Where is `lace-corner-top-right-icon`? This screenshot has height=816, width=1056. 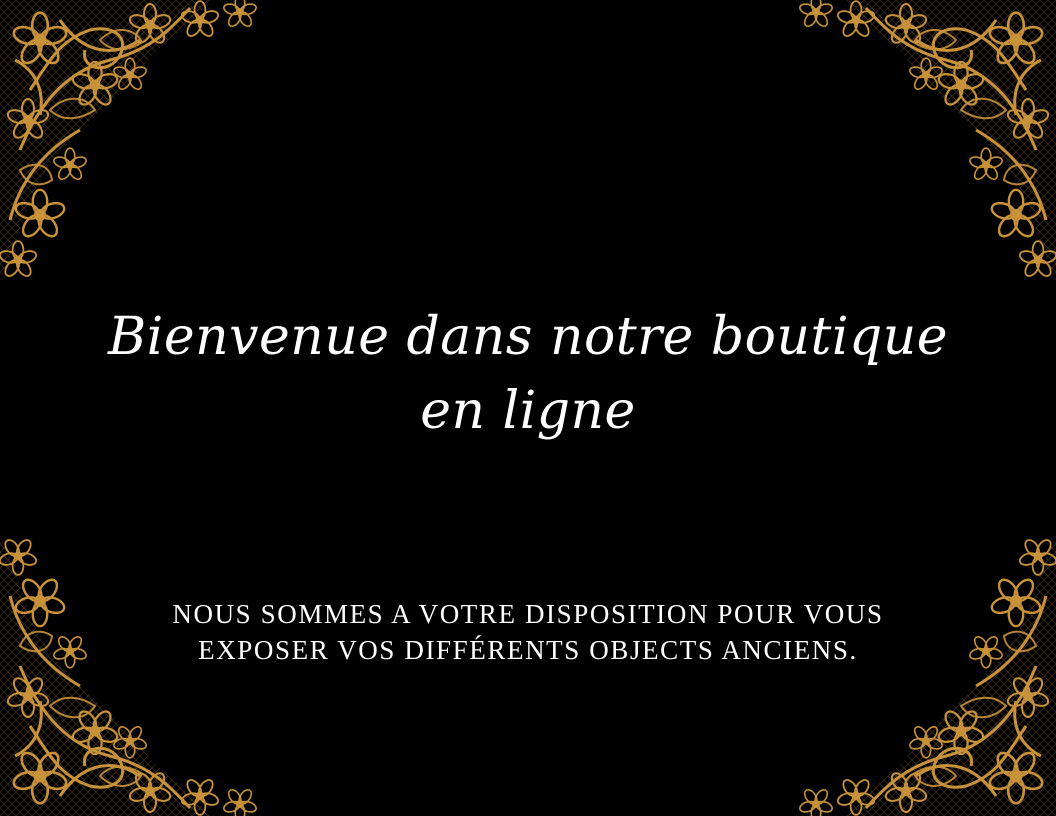
lace-corner-top-right-icon is located at coordinates (906, 150).